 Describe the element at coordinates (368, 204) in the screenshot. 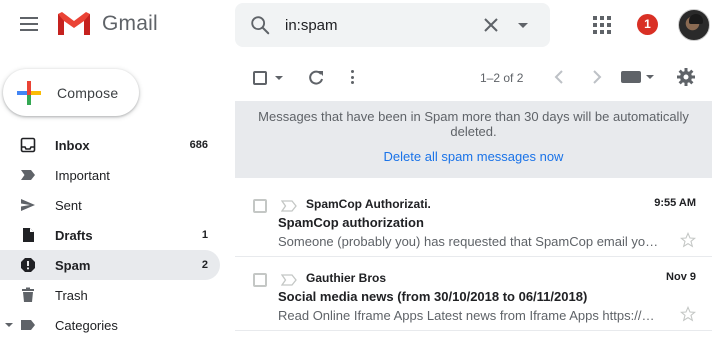

I see `message-sender: SpamCop Authorizati.` at that location.